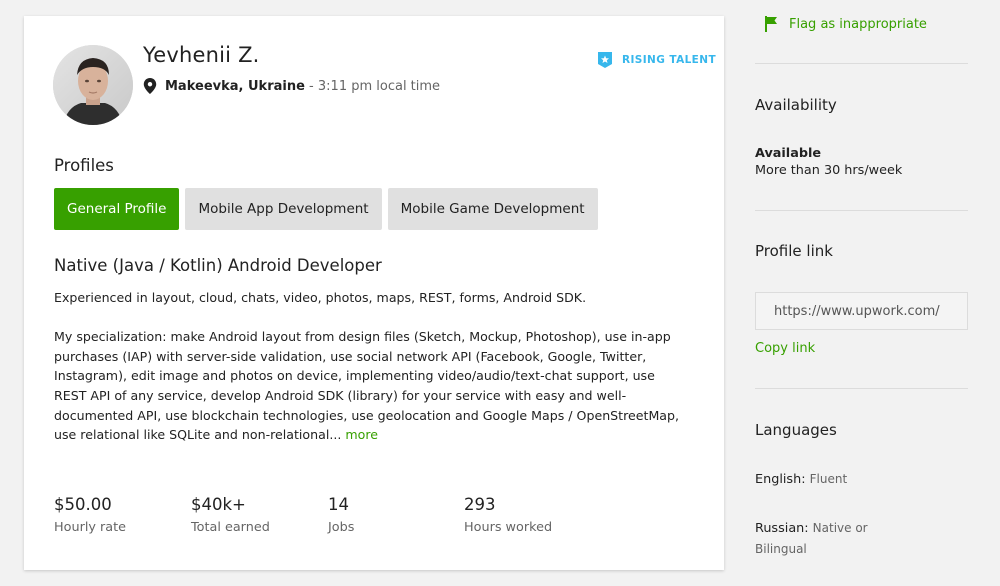  I want to click on freelancer-name: Yevhenii Z., so click(201, 55).